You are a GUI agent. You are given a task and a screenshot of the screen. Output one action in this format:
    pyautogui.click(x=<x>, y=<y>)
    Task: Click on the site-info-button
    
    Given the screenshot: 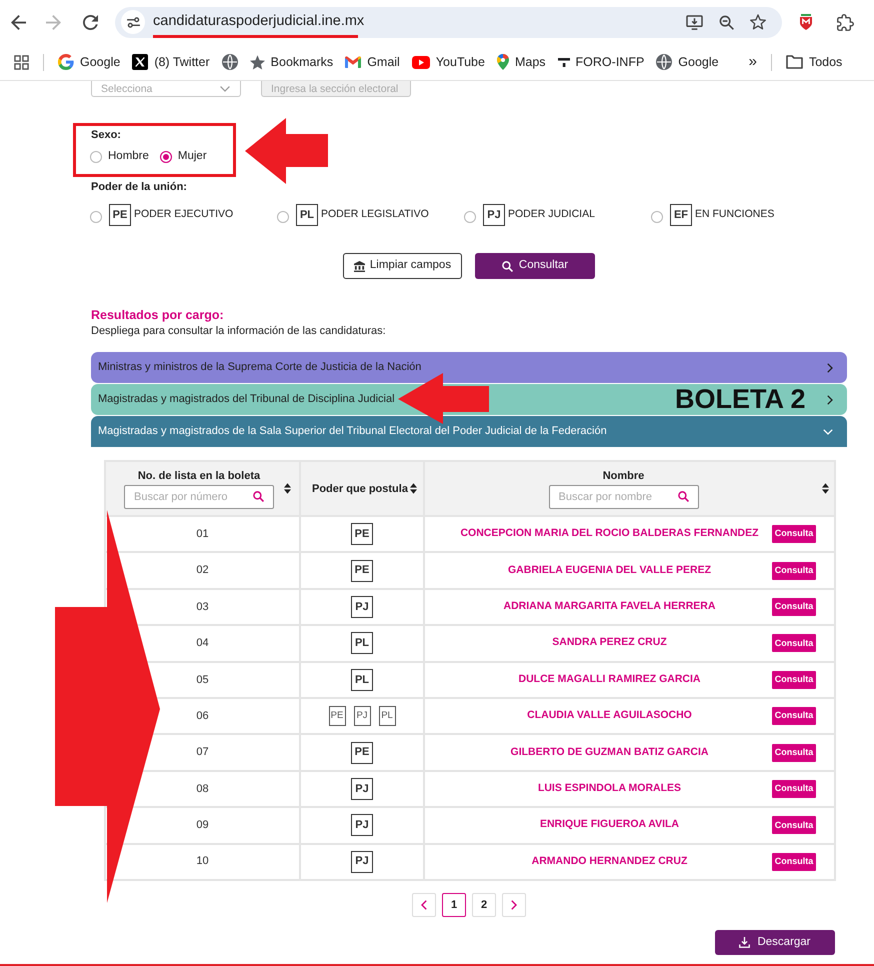 What is the action you would take?
    pyautogui.click(x=133, y=22)
    